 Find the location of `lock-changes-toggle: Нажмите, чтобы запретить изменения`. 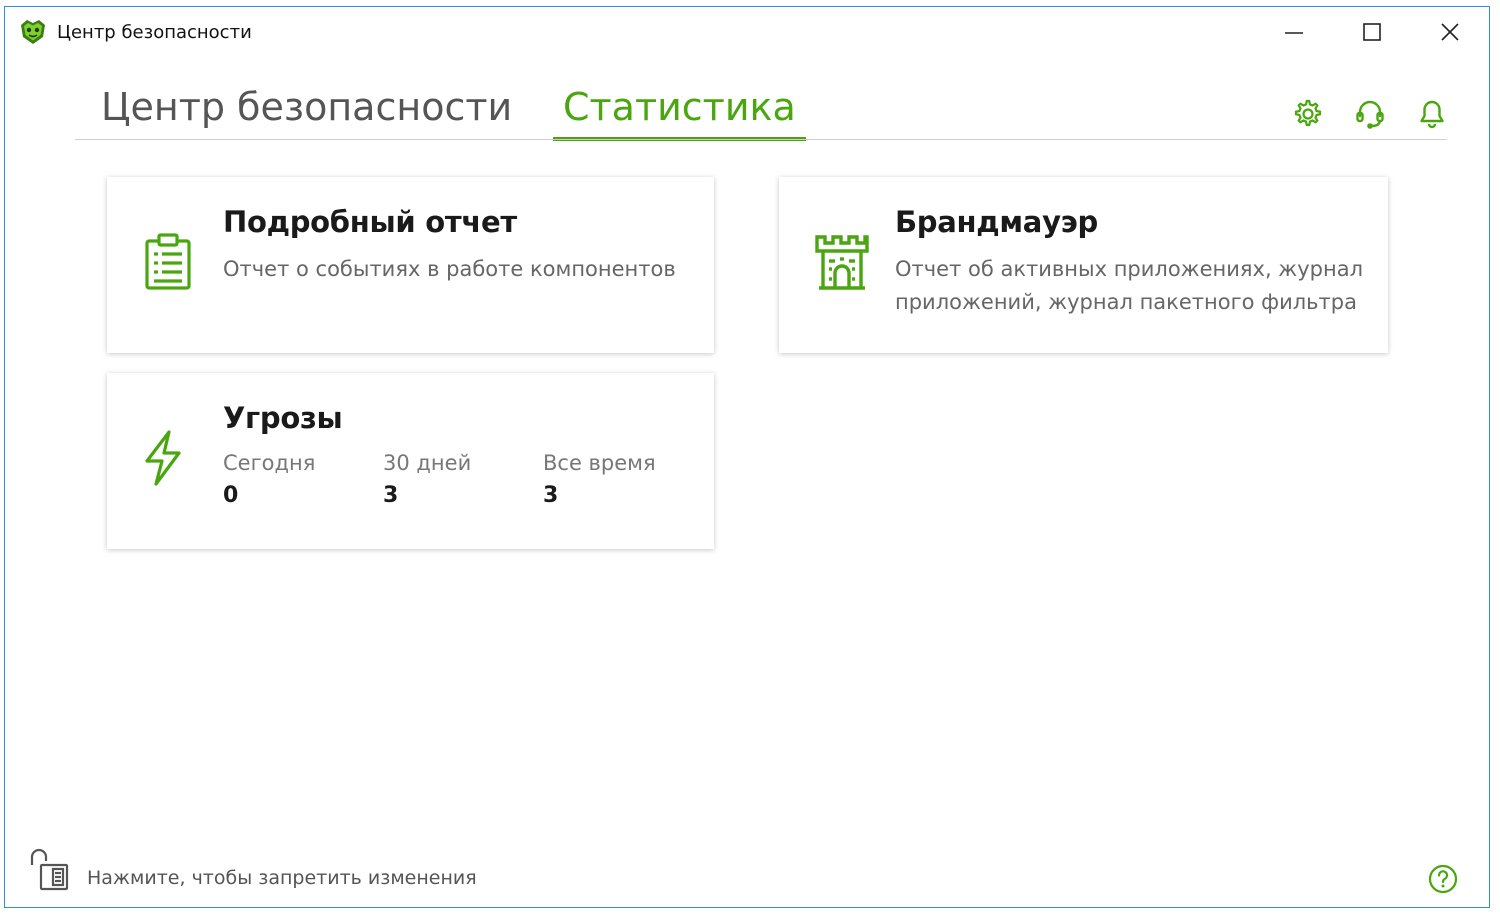

lock-changes-toggle: Нажмите, чтобы запретить изменения is located at coordinates (257, 870).